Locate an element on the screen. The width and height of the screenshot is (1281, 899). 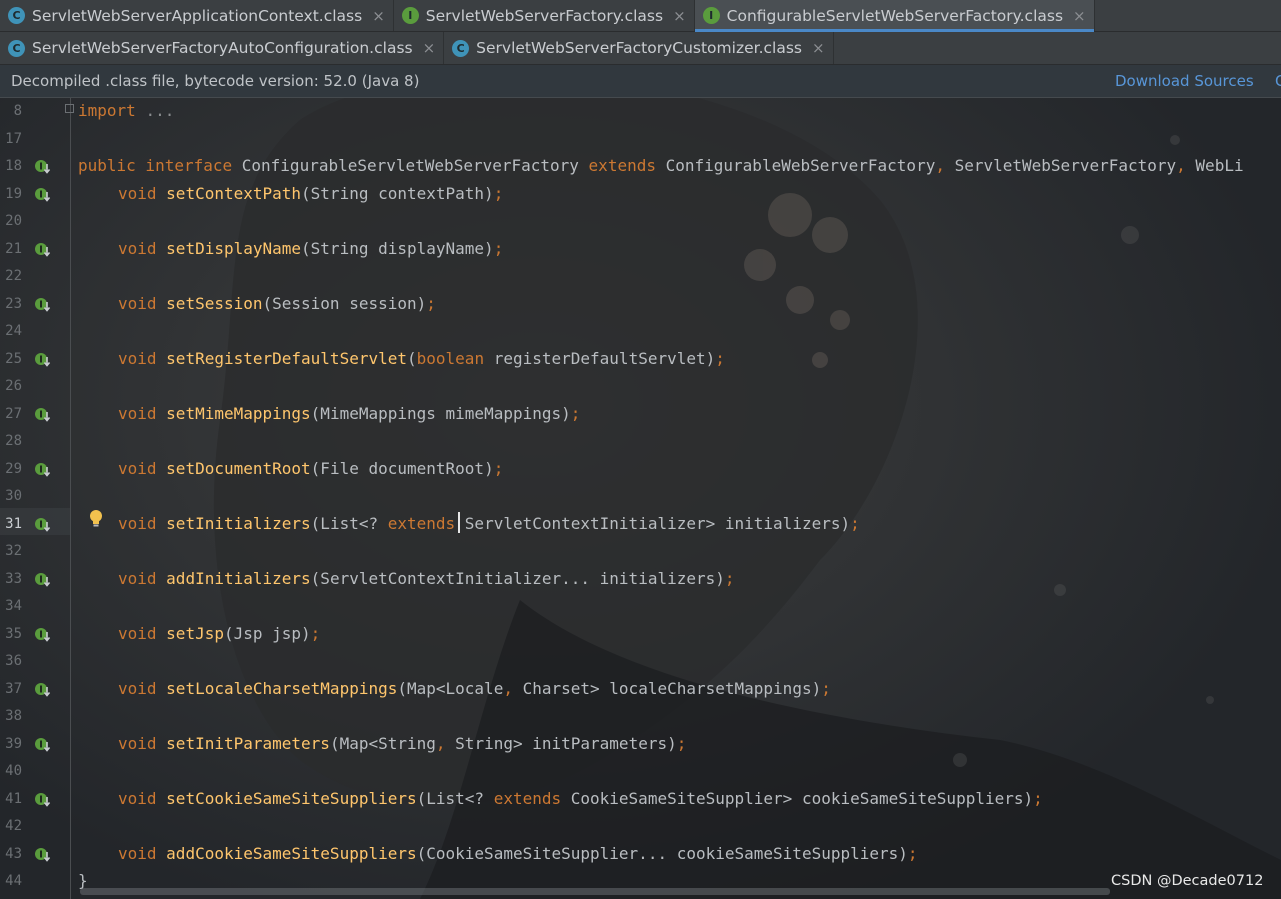
code-line: 42 is located at coordinates (640, 826).